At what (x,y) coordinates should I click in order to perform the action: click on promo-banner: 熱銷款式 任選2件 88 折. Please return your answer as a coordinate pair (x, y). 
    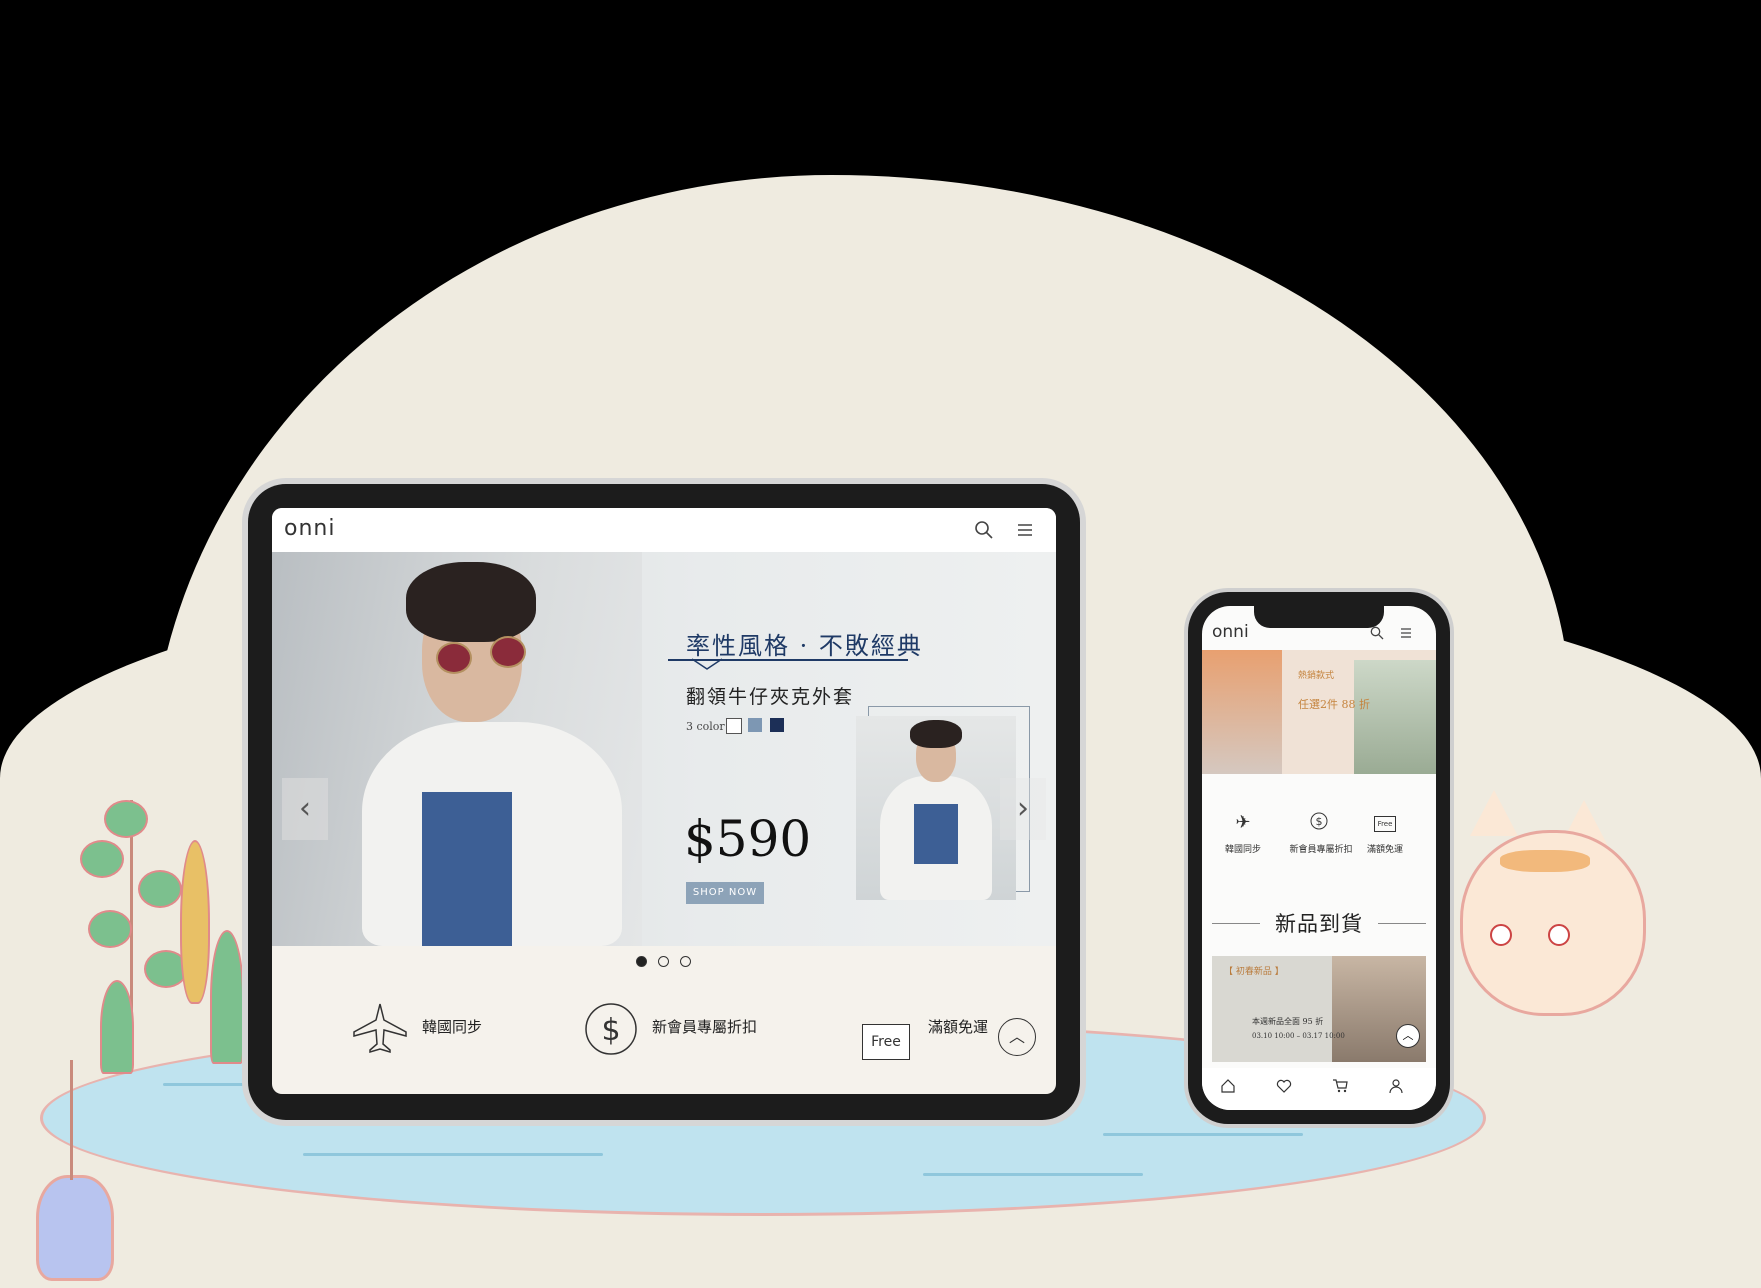
    Looking at the image, I should click on (1319, 712).